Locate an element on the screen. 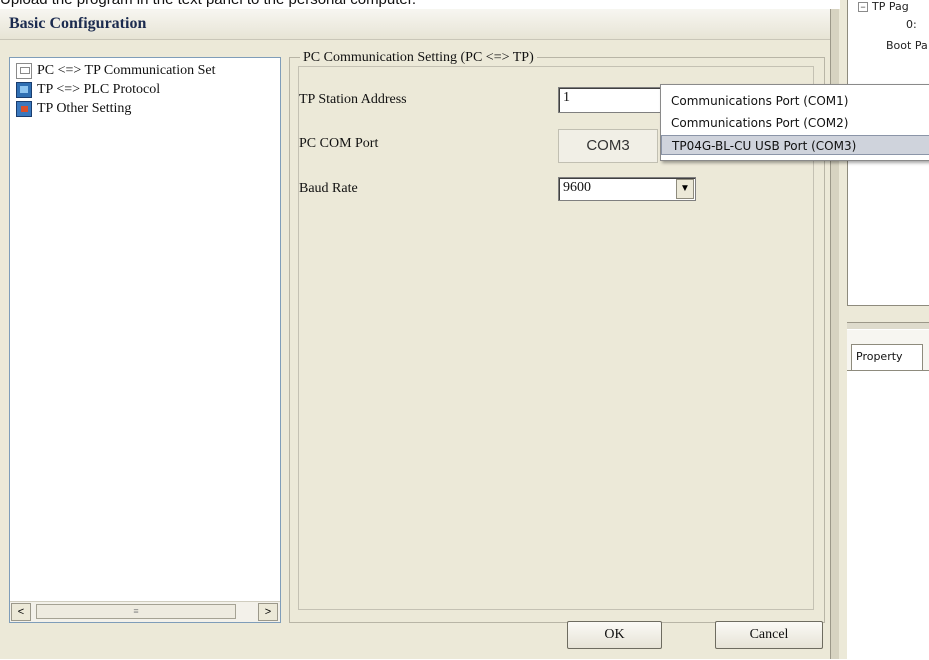  dropdown-option: Communications Port (COM1) is located at coordinates (795, 101).